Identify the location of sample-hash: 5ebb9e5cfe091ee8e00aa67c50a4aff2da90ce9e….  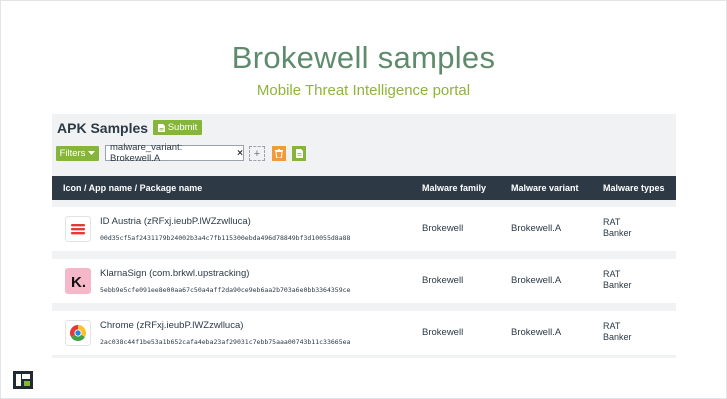
(225, 290).